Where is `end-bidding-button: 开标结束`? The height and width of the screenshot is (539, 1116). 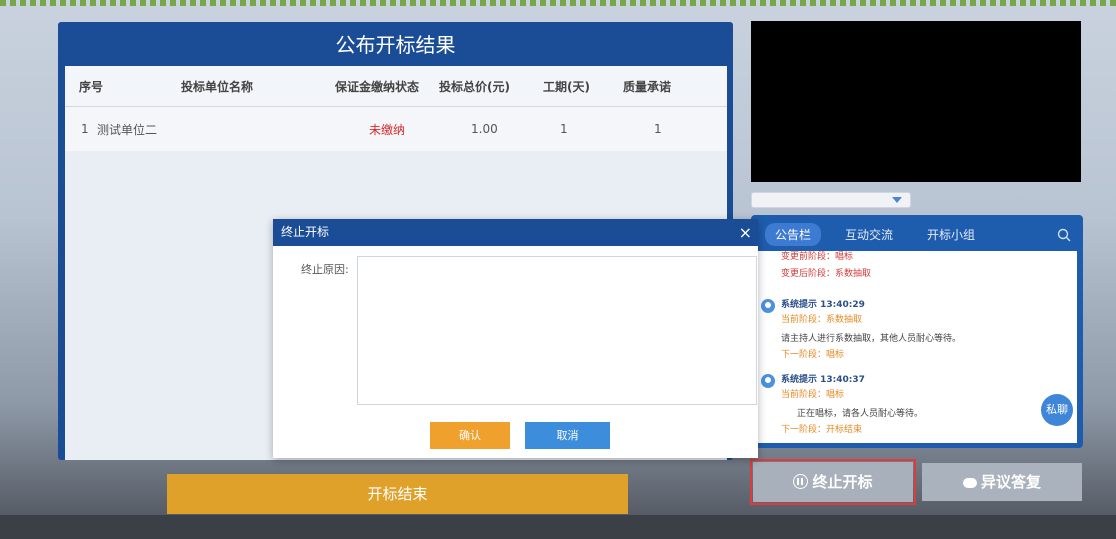
end-bidding-button: 开标结束 is located at coordinates (397, 494).